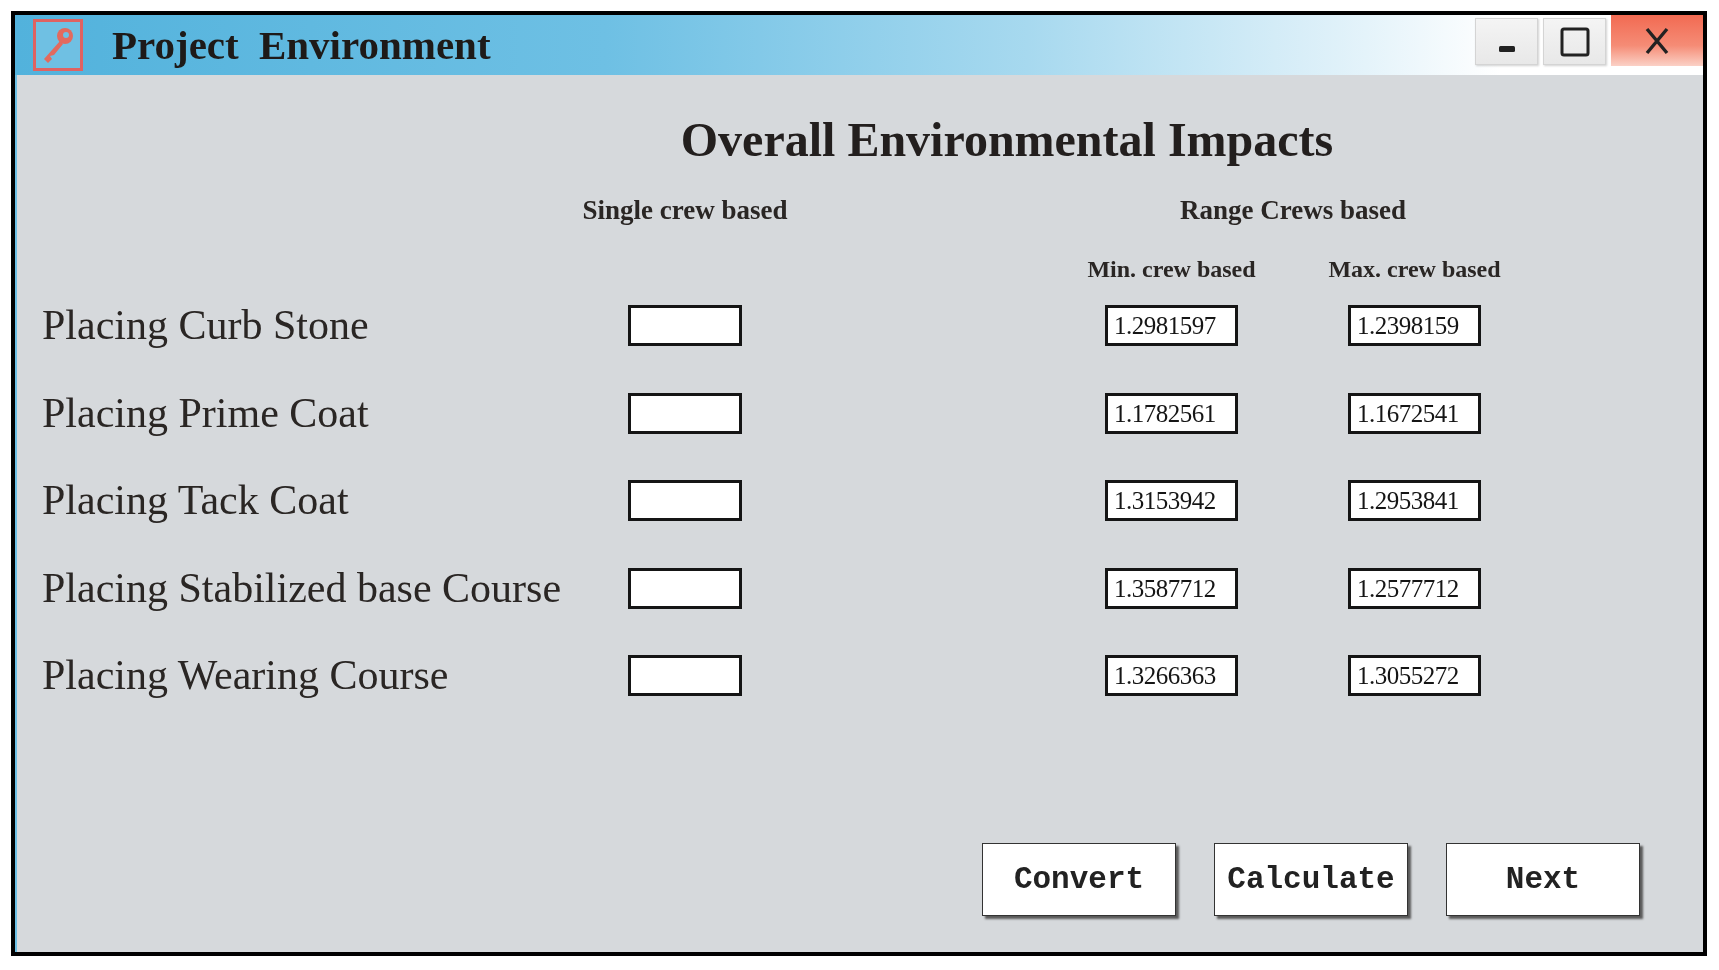 This screenshot has height=970, width=1719. What do you see at coordinates (1414, 676) in the screenshot?
I see `max-crew-value-field: 1.3055272` at bounding box center [1414, 676].